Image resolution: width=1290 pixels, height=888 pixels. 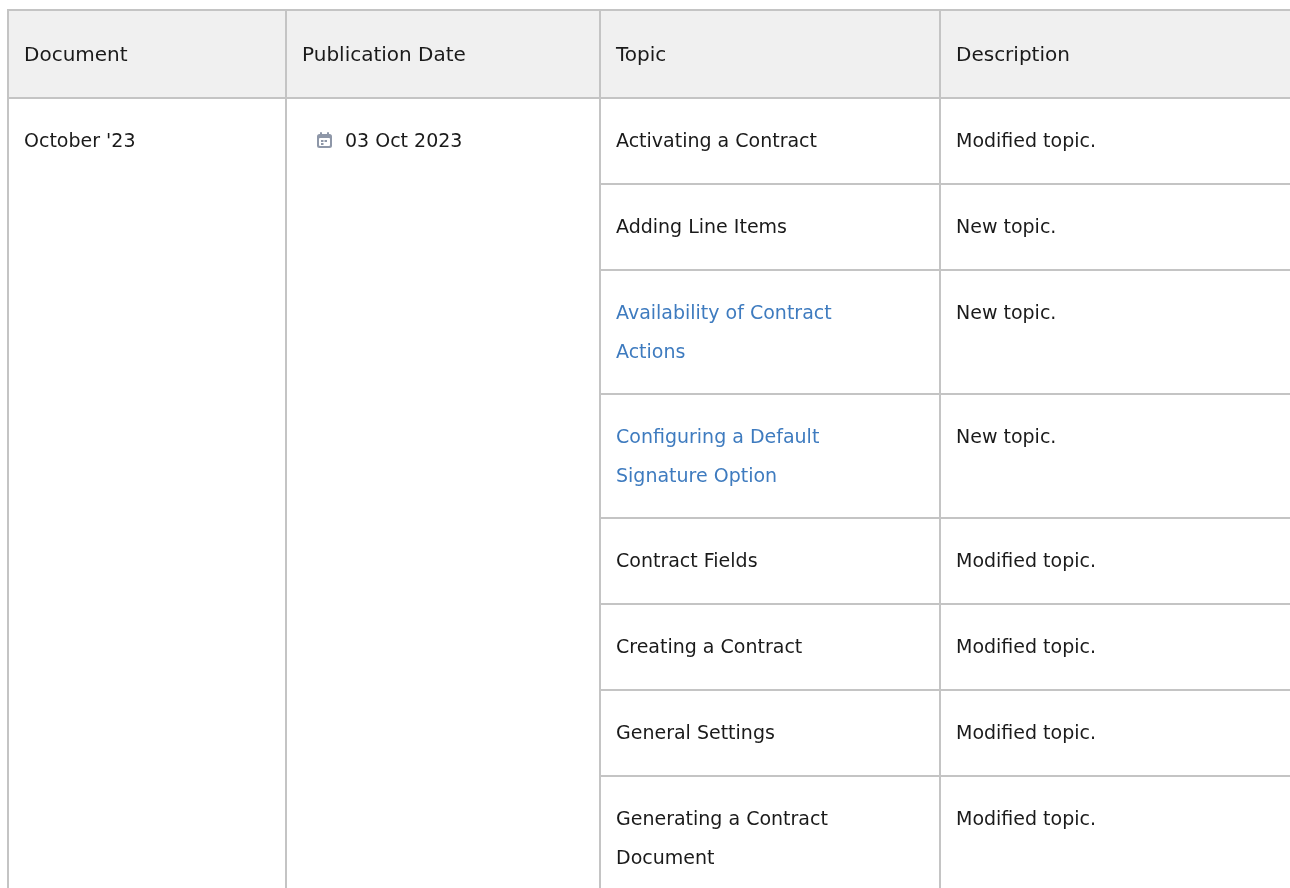 What do you see at coordinates (147, 54) in the screenshot?
I see `column-header: Document` at bounding box center [147, 54].